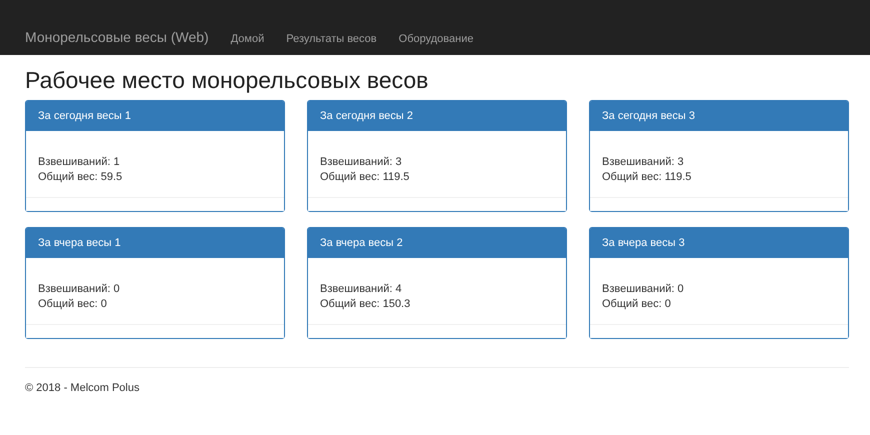  Describe the element at coordinates (436, 39) in the screenshot. I see `nav-link: Оборудование` at that location.